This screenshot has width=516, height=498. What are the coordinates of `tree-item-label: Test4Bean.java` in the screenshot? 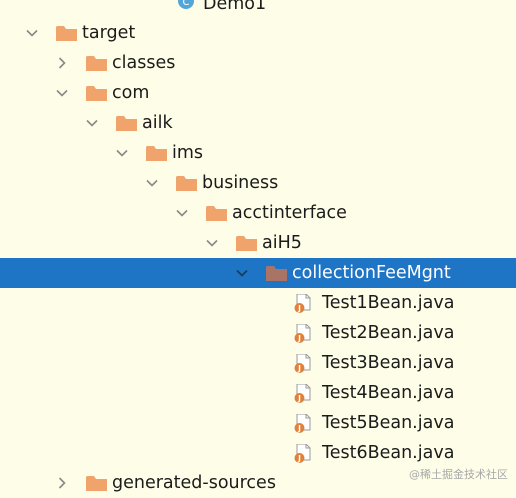 It's located at (388, 393).